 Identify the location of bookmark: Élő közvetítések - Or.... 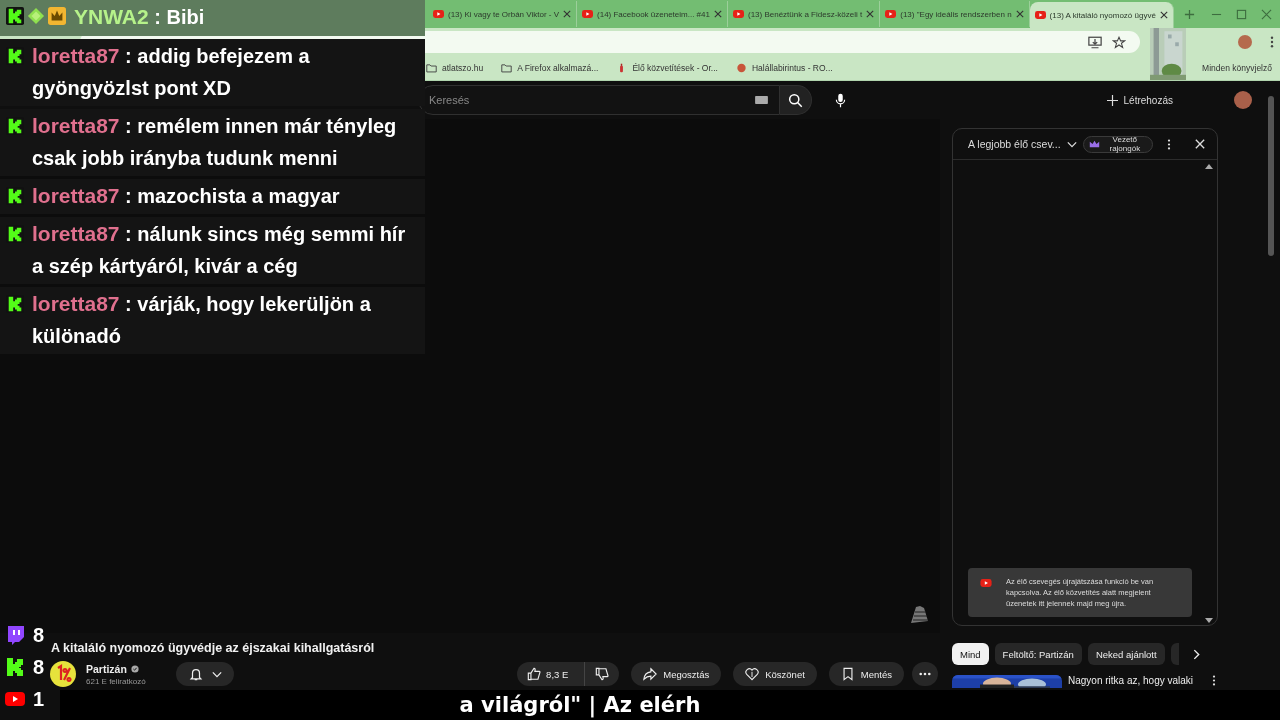
(667, 68).